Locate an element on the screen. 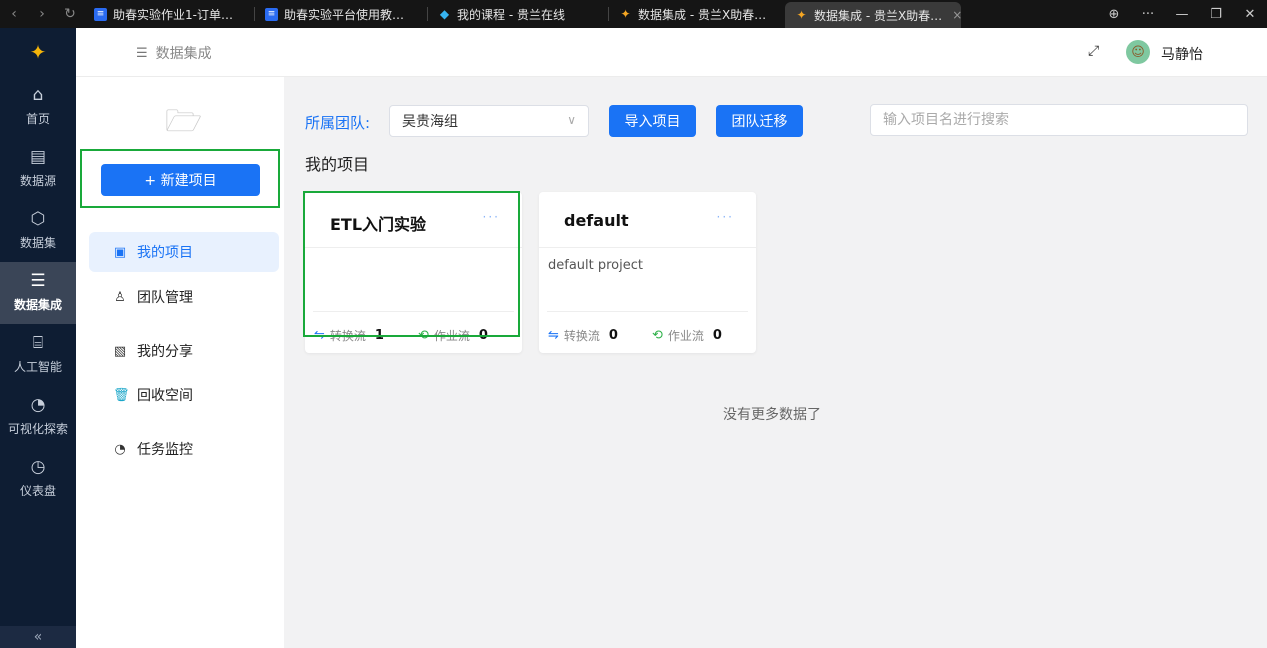  team-select-value: 吴贵海组 is located at coordinates (430, 122).